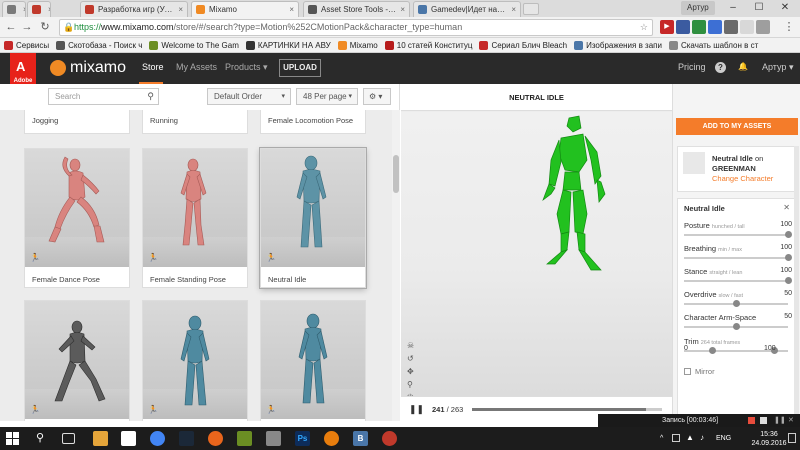 Image resolution: width=800 pixels, height=450 pixels. Describe the element at coordinates (698, 8) in the screenshot. I see `browser-profile-badge: Артур` at that location.